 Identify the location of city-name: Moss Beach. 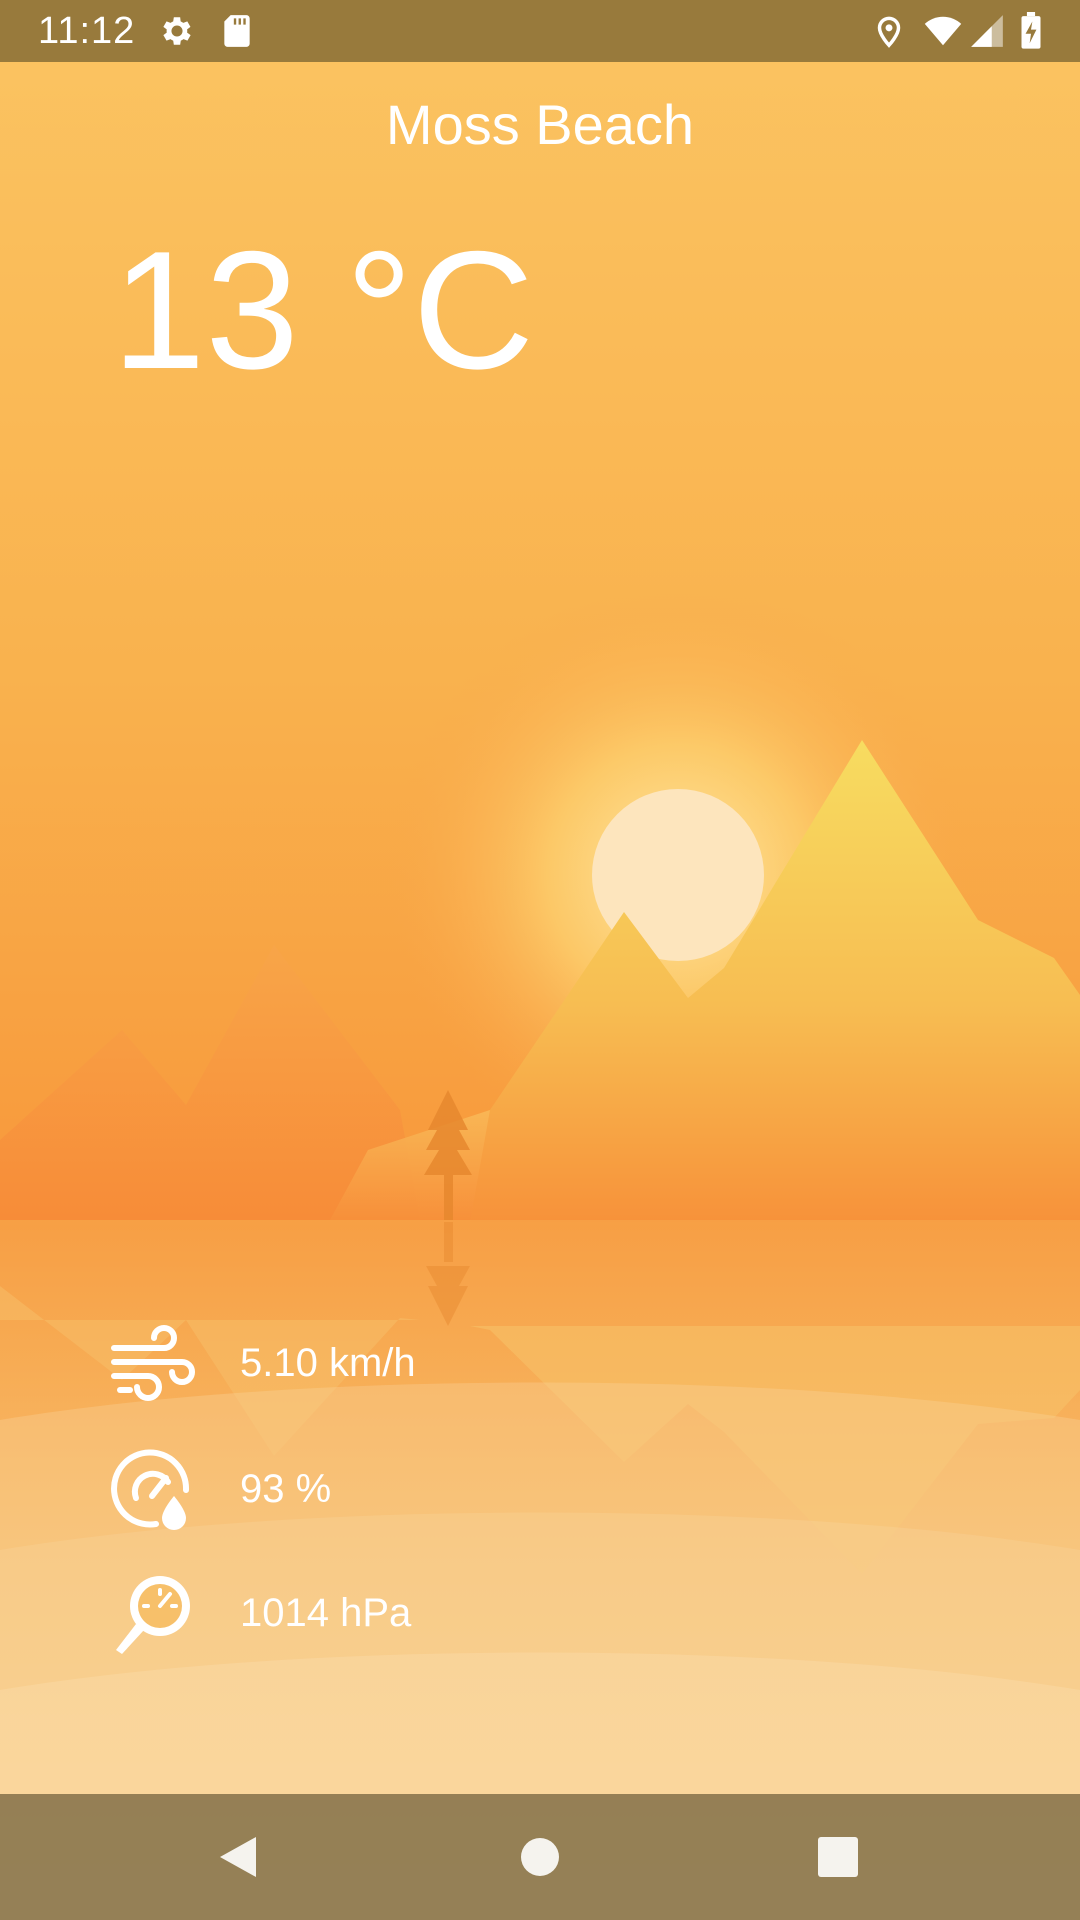
(540, 124).